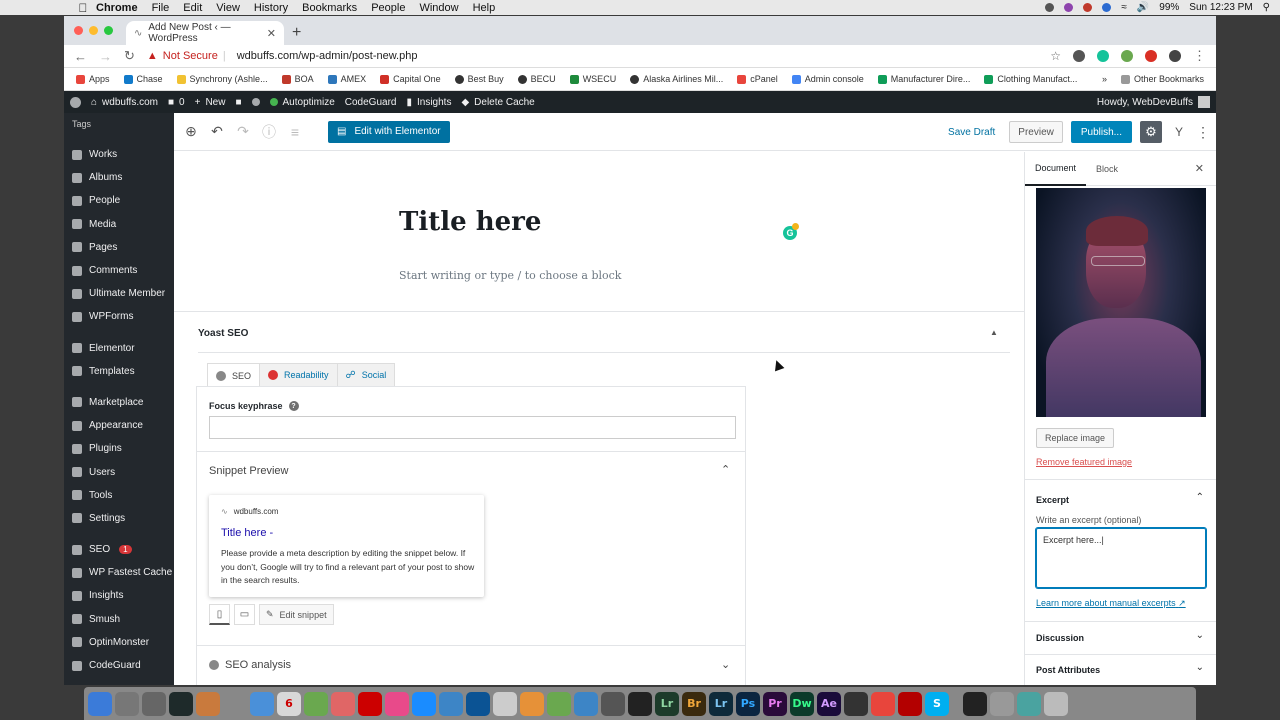 The image size is (1280, 720). What do you see at coordinates (127, 703) in the screenshot?
I see `system-preferences-icon` at bounding box center [127, 703].